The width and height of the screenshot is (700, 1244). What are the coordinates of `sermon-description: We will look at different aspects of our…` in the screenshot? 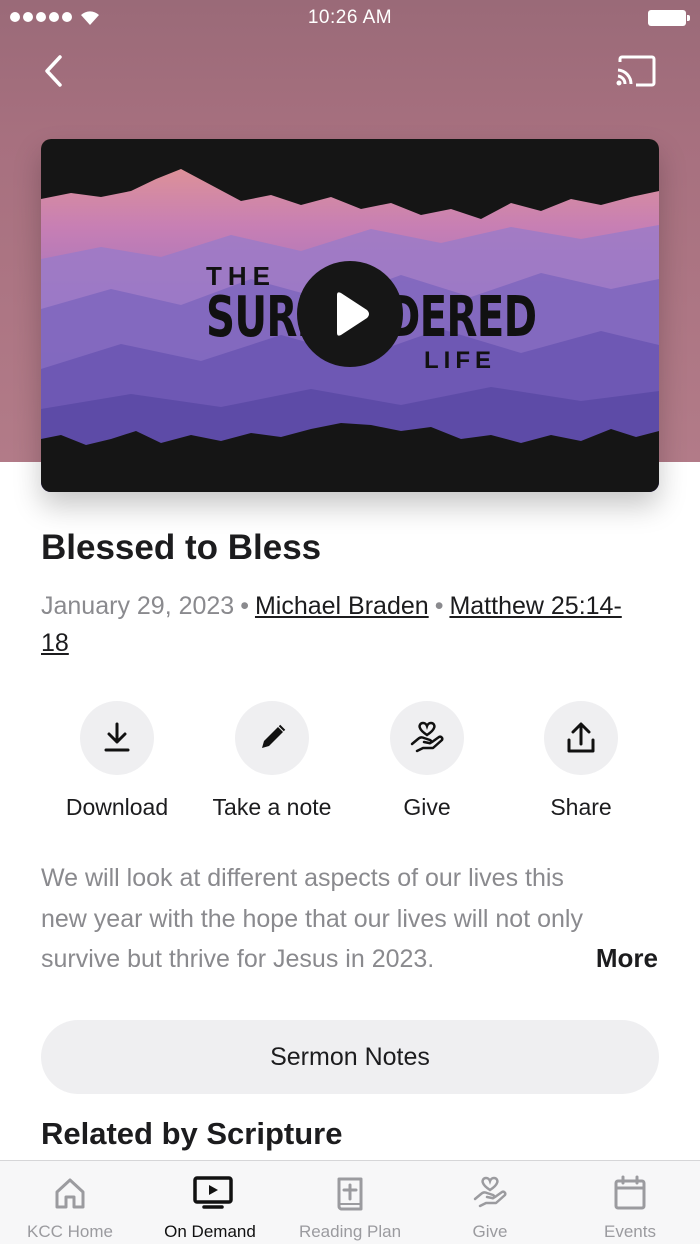 It's located at (312, 918).